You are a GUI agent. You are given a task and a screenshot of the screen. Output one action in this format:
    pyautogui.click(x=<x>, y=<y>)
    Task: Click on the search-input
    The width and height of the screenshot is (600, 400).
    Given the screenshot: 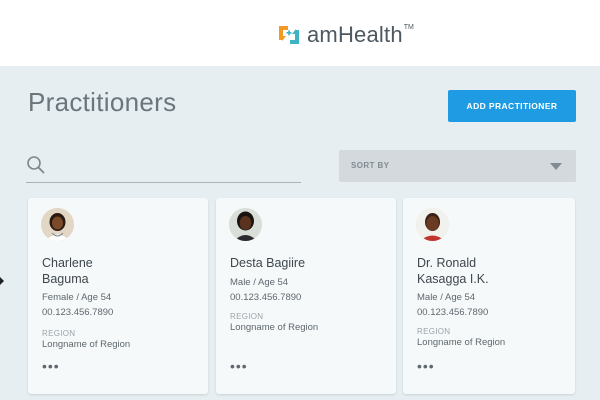 What is the action you would take?
    pyautogui.click(x=176, y=166)
    